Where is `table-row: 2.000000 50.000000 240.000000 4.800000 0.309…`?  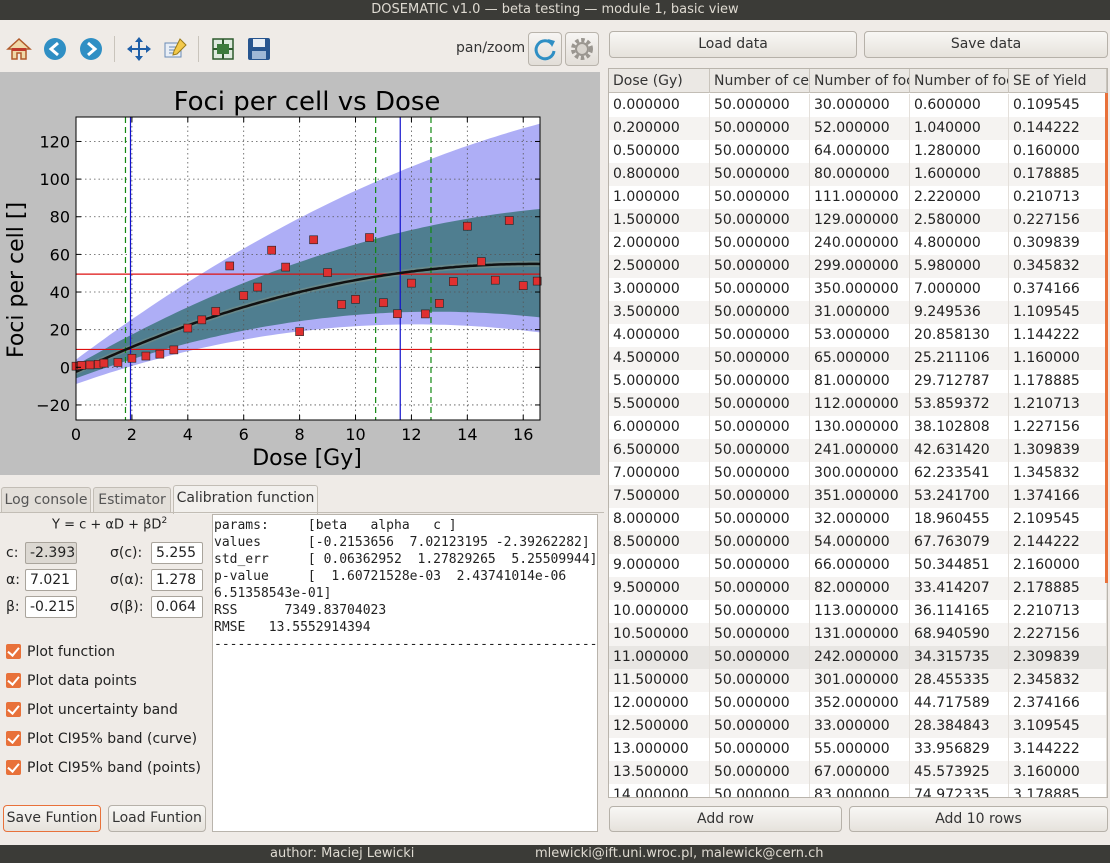 table-row: 2.000000 50.000000 240.000000 4.800000 0.309… is located at coordinates (858, 243).